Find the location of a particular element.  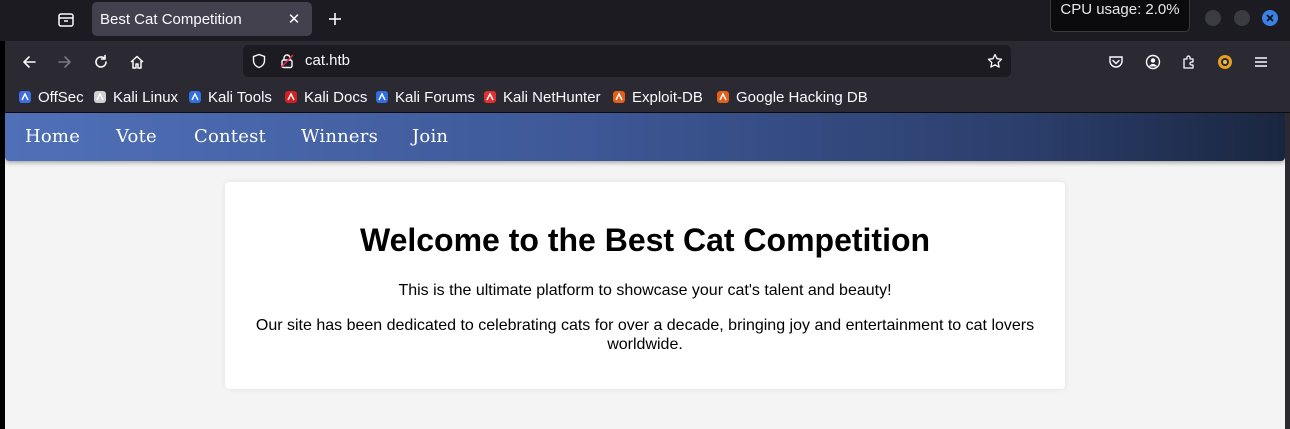

back-arrow-icon is located at coordinates (29, 62).